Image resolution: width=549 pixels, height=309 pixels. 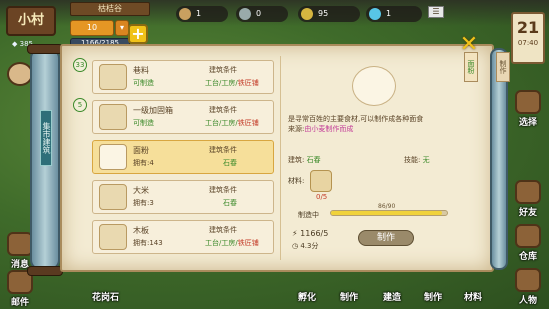 I want to click on skill-label: 技能:, so click(x=412, y=160).